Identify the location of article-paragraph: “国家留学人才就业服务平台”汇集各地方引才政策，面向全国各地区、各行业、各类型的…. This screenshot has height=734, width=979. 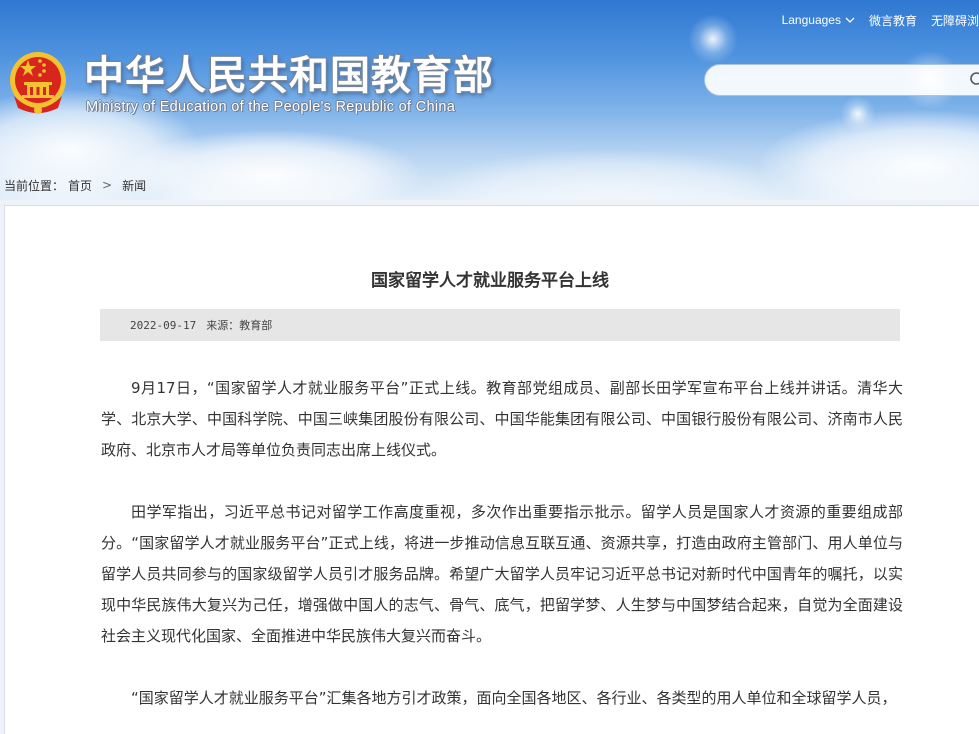
(514, 698).